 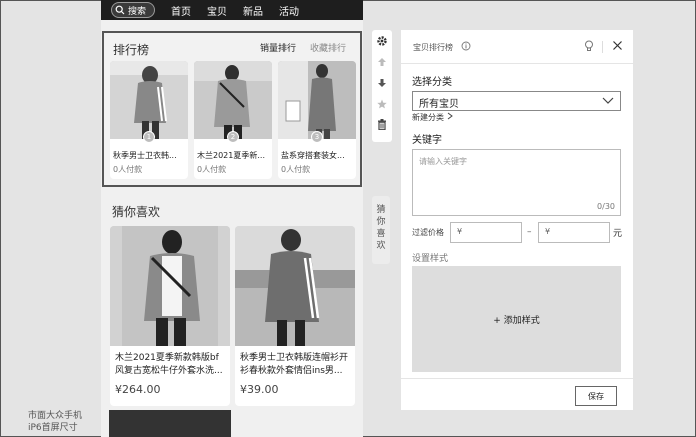 What do you see at coordinates (428, 232) in the screenshot?
I see `price-filter-label: 过滤价格` at bounding box center [428, 232].